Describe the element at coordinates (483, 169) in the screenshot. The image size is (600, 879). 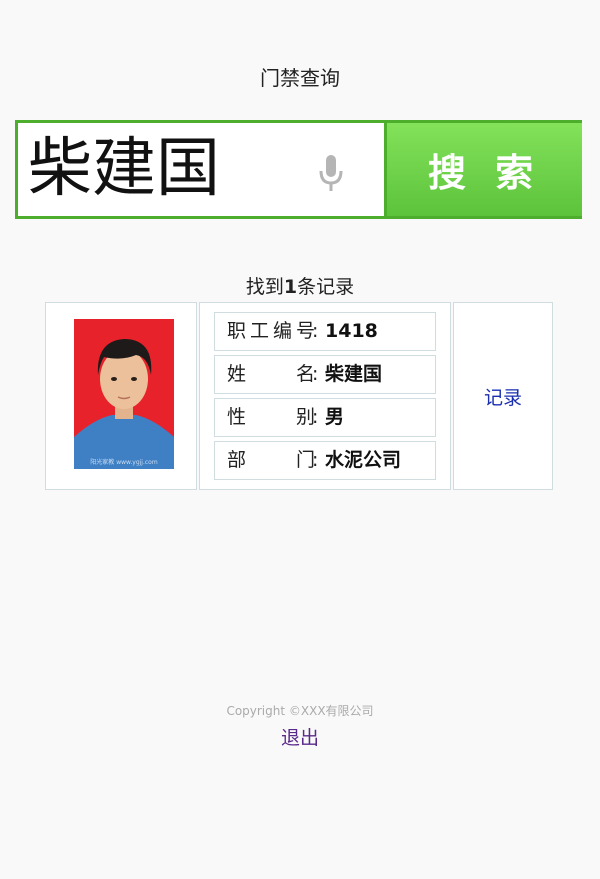
I see `search-button: 搜 索` at that location.